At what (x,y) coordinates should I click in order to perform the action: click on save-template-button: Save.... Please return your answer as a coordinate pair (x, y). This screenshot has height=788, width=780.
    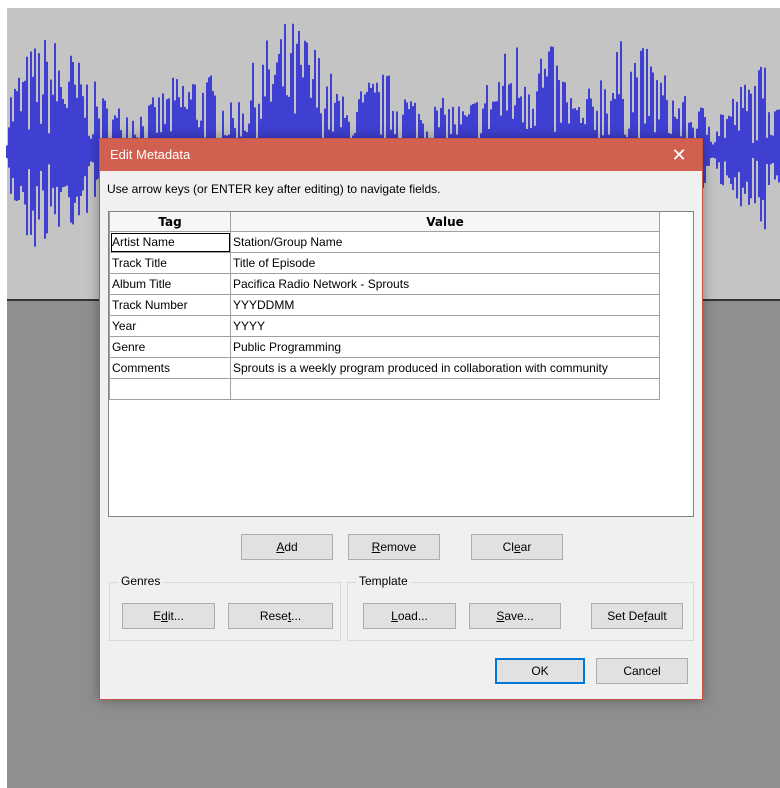
    Looking at the image, I should click on (515, 616).